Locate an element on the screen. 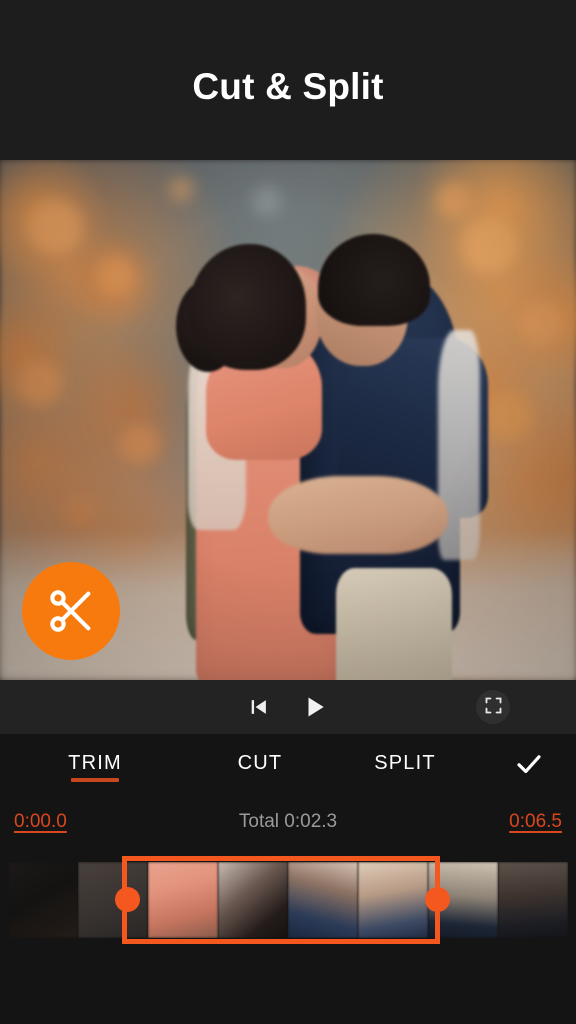 The image size is (576, 1024). fullscreen-crop-icon is located at coordinates (493, 707).